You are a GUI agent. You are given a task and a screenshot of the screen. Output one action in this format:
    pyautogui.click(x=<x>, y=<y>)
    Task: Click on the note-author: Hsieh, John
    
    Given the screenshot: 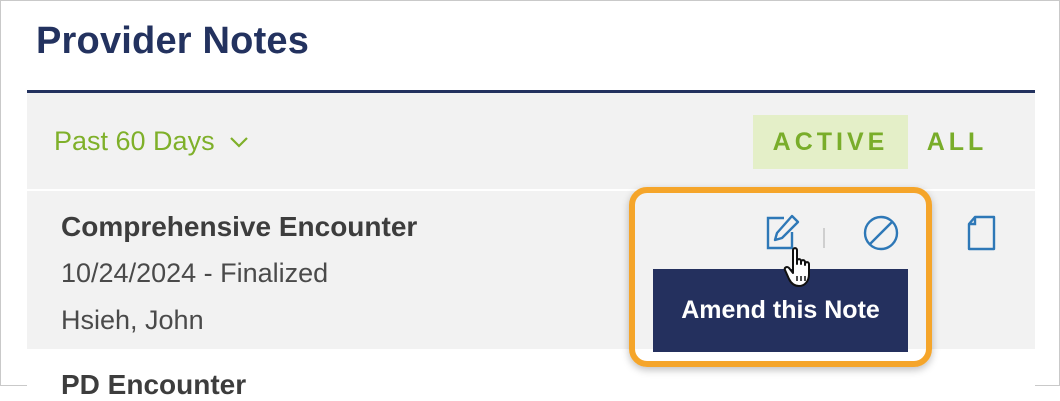 What is the action you would take?
    pyautogui.click(x=132, y=320)
    